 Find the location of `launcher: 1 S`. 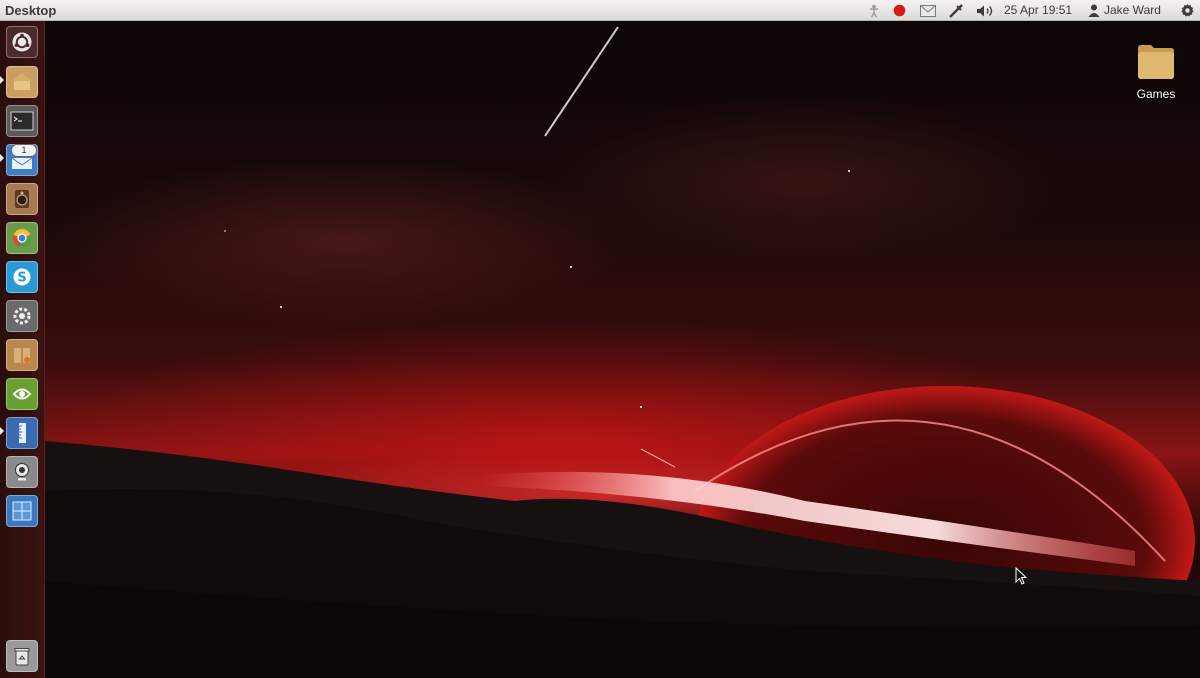

launcher: 1 S is located at coordinates (22, 349).